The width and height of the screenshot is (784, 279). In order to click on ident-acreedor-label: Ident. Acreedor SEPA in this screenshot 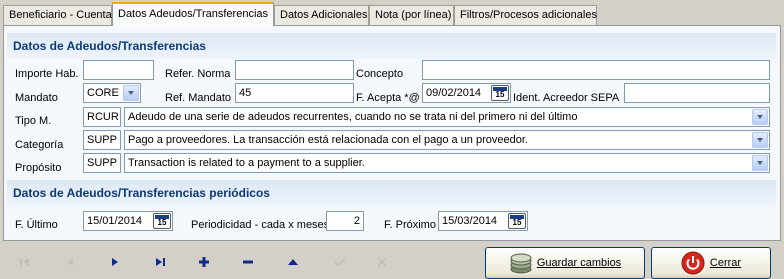, I will do `click(566, 98)`.